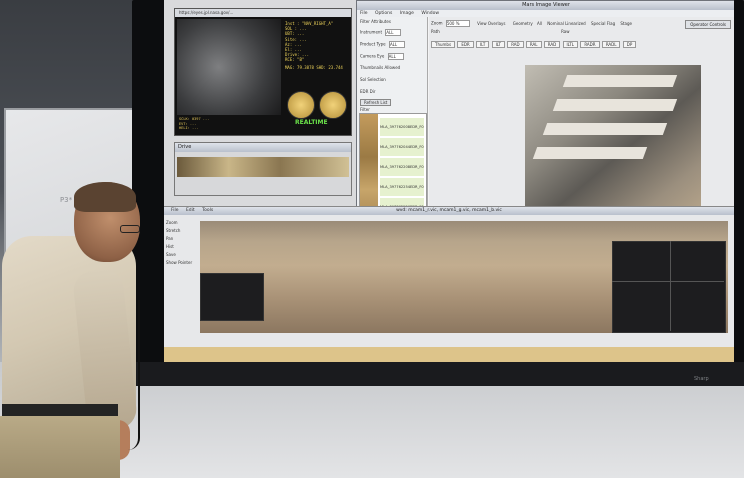 The image size is (744, 478). I want to click on monitor-bottom-bezel, so click(438, 374).